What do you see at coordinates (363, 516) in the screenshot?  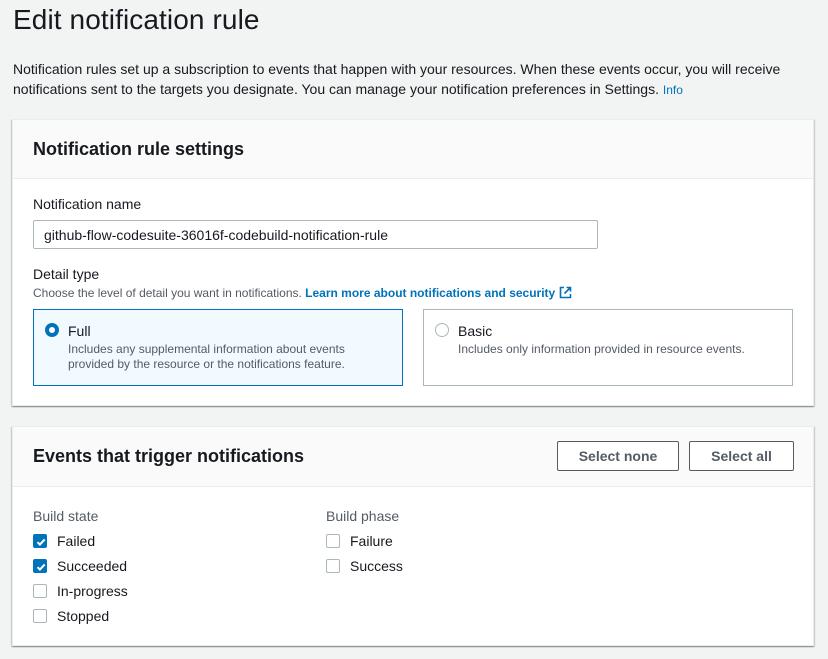 I see `build-phase-group-title: Build phase` at bounding box center [363, 516].